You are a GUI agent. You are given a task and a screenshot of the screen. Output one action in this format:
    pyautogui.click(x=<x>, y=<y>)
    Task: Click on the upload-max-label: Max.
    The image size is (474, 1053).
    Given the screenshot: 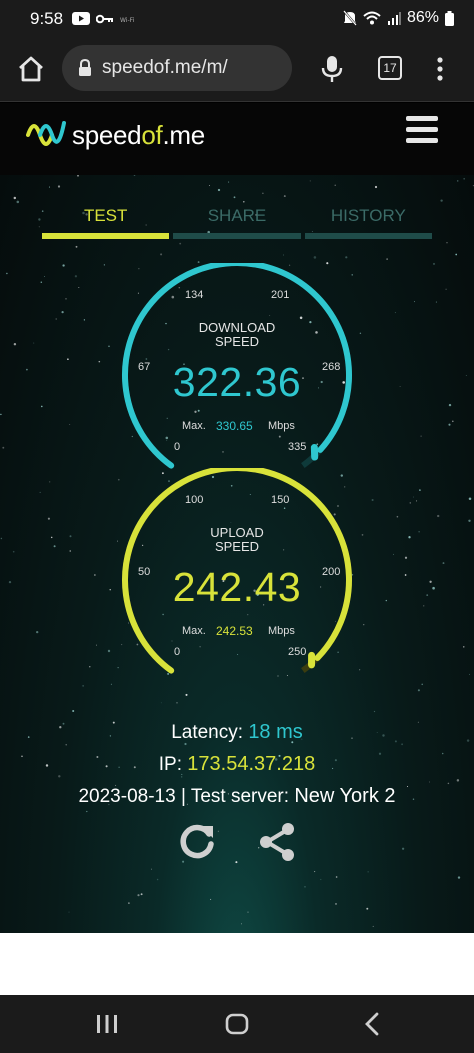 What is the action you would take?
    pyautogui.click(x=194, y=631)
    